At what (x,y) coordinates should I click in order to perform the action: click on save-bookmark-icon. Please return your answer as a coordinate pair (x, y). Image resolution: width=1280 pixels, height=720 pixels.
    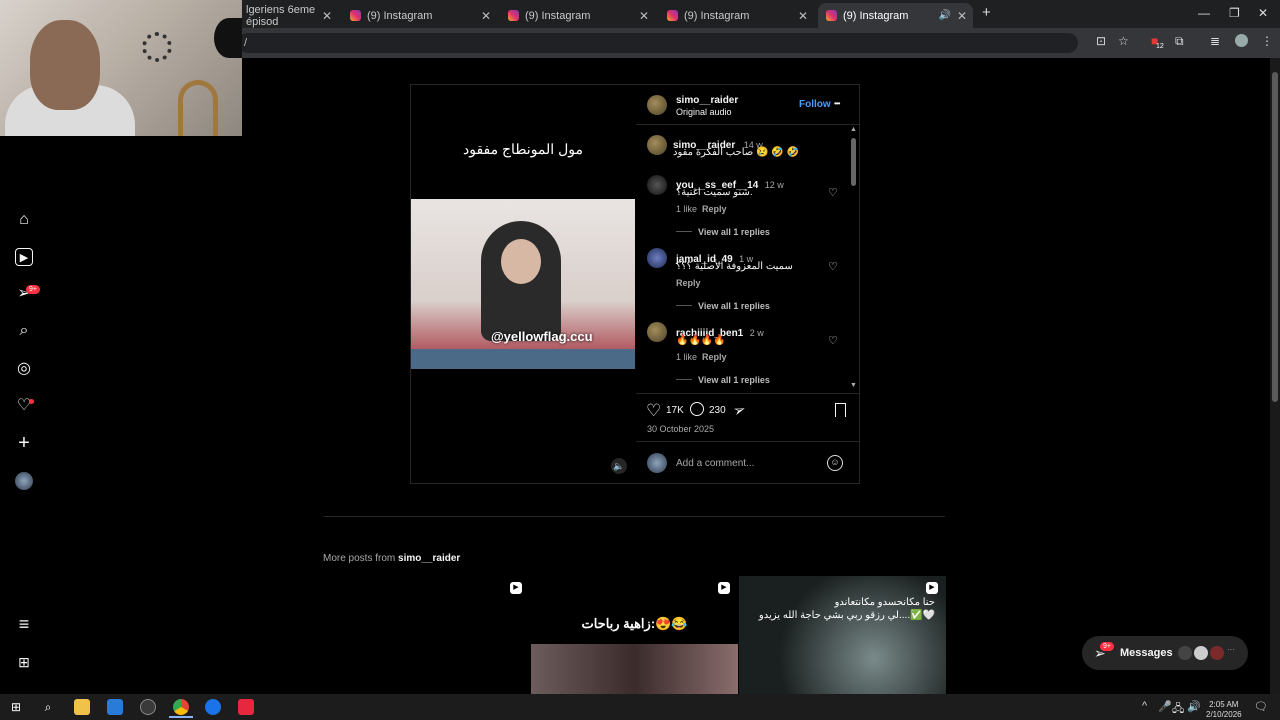
    Looking at the image, I should click on (840, 410).